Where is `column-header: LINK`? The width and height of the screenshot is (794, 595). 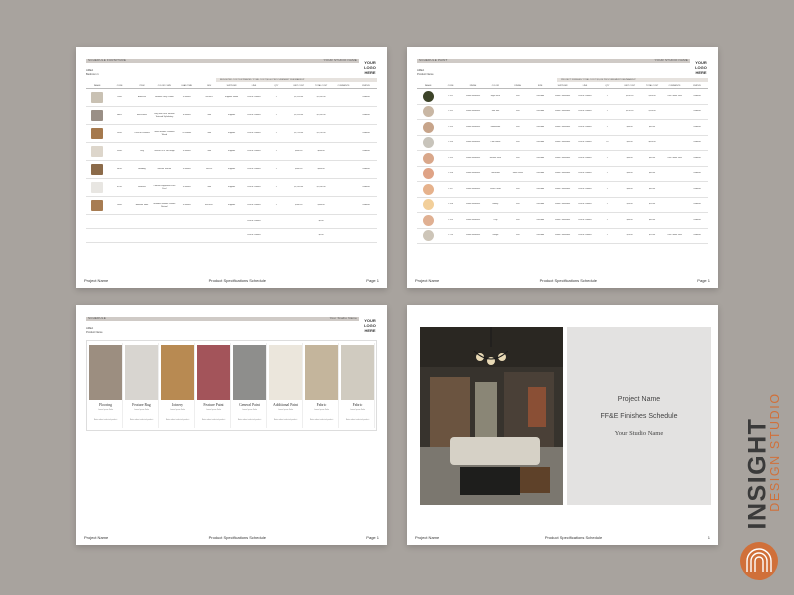
column-header: LINK is located at coordinates (585, 86).